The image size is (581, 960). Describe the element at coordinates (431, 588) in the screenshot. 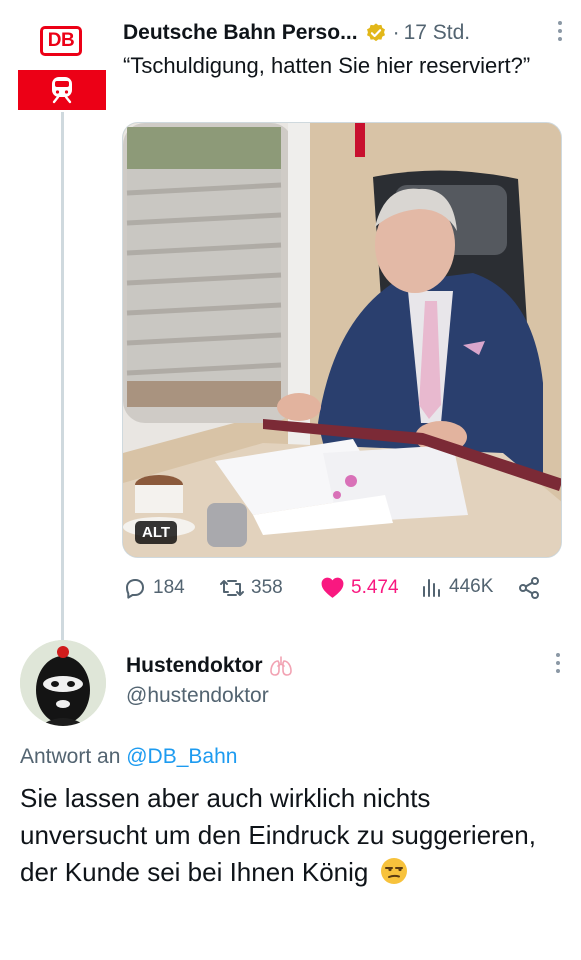

I see `views-bar-chart-icon` at that location.